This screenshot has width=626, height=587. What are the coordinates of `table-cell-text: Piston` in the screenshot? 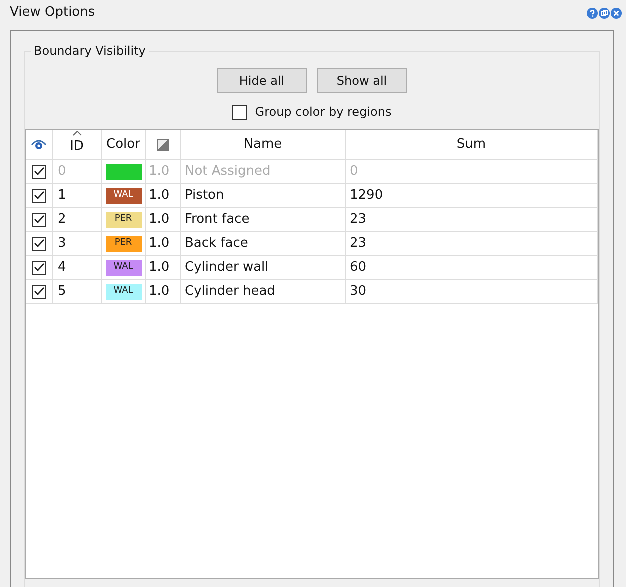 It's located at (204, 195).